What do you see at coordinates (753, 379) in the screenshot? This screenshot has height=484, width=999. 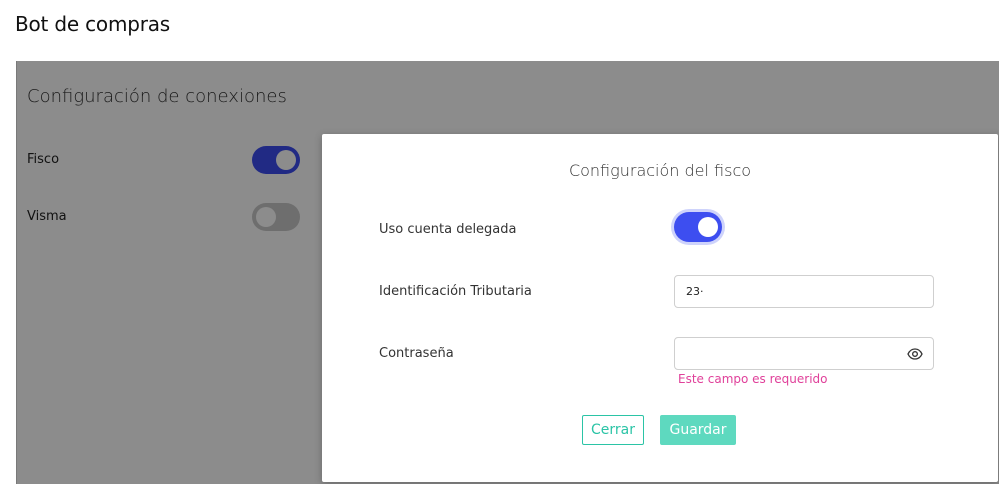 I see `password-error: Este campo es requerido` at bounding box center [753, 379].